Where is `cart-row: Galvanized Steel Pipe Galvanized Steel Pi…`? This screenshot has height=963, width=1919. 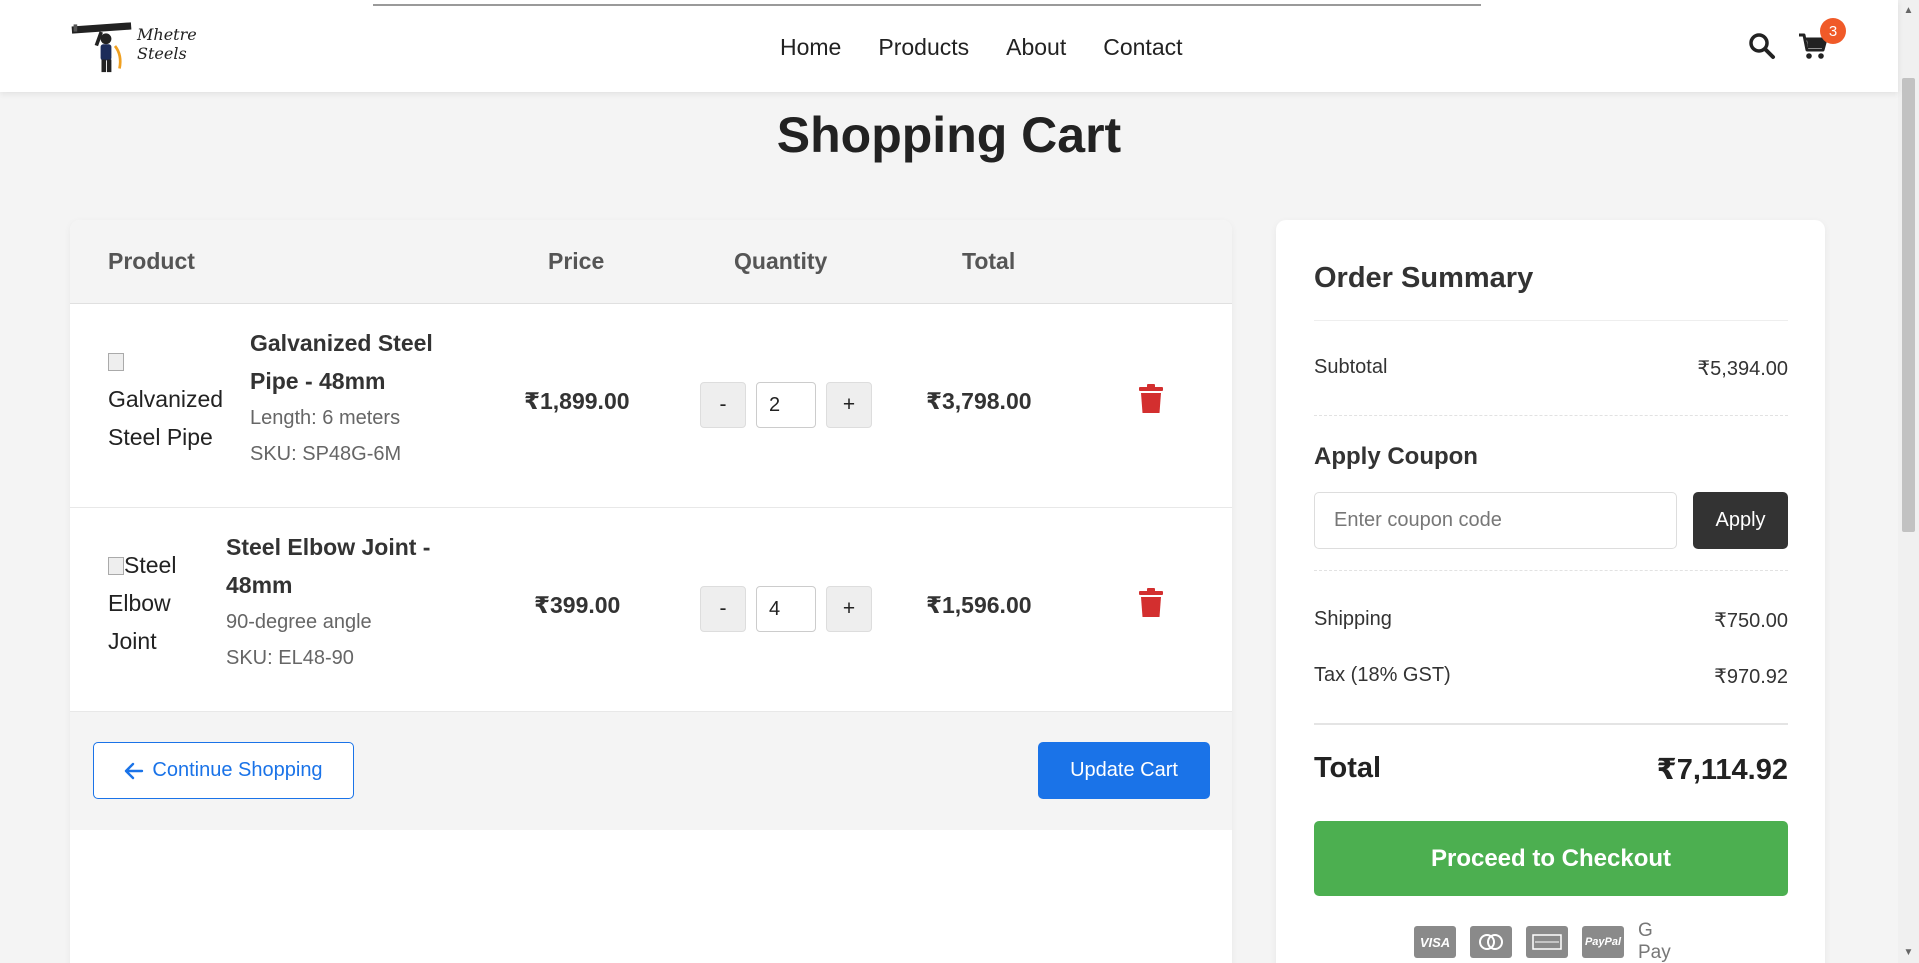
cart-row: Galvanized Steel Pipe Galvanized Steel Pi… is located at coordinates (651, 406).